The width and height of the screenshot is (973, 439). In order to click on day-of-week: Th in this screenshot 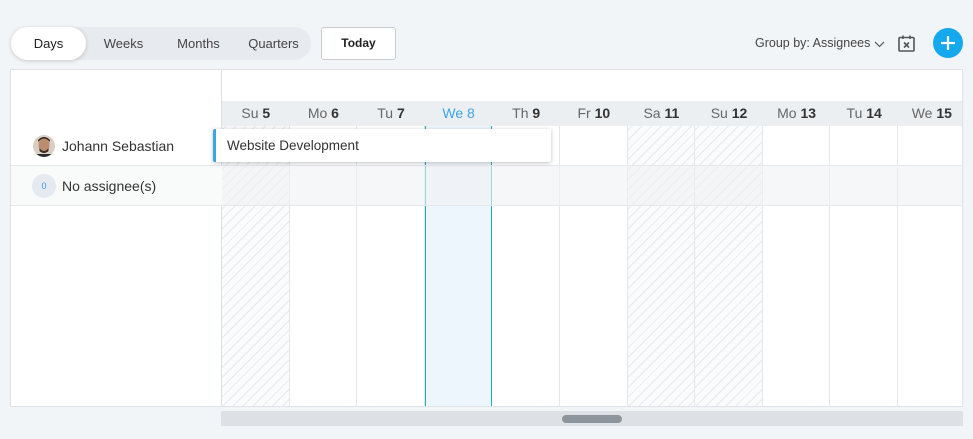, I will do `click(520, 113)`.